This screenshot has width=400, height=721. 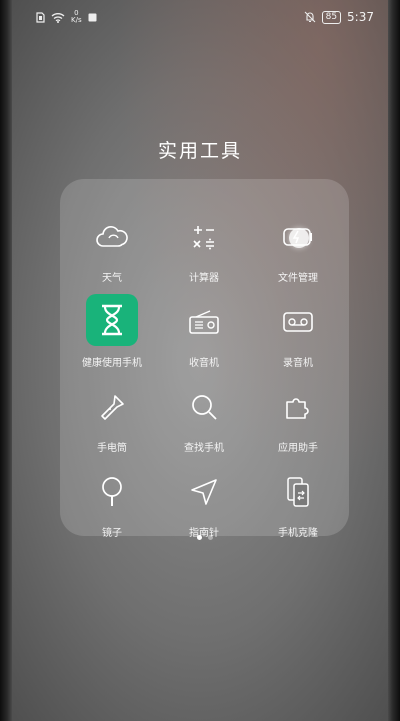 I want to click on page-dot, so click(x=210, y=537).